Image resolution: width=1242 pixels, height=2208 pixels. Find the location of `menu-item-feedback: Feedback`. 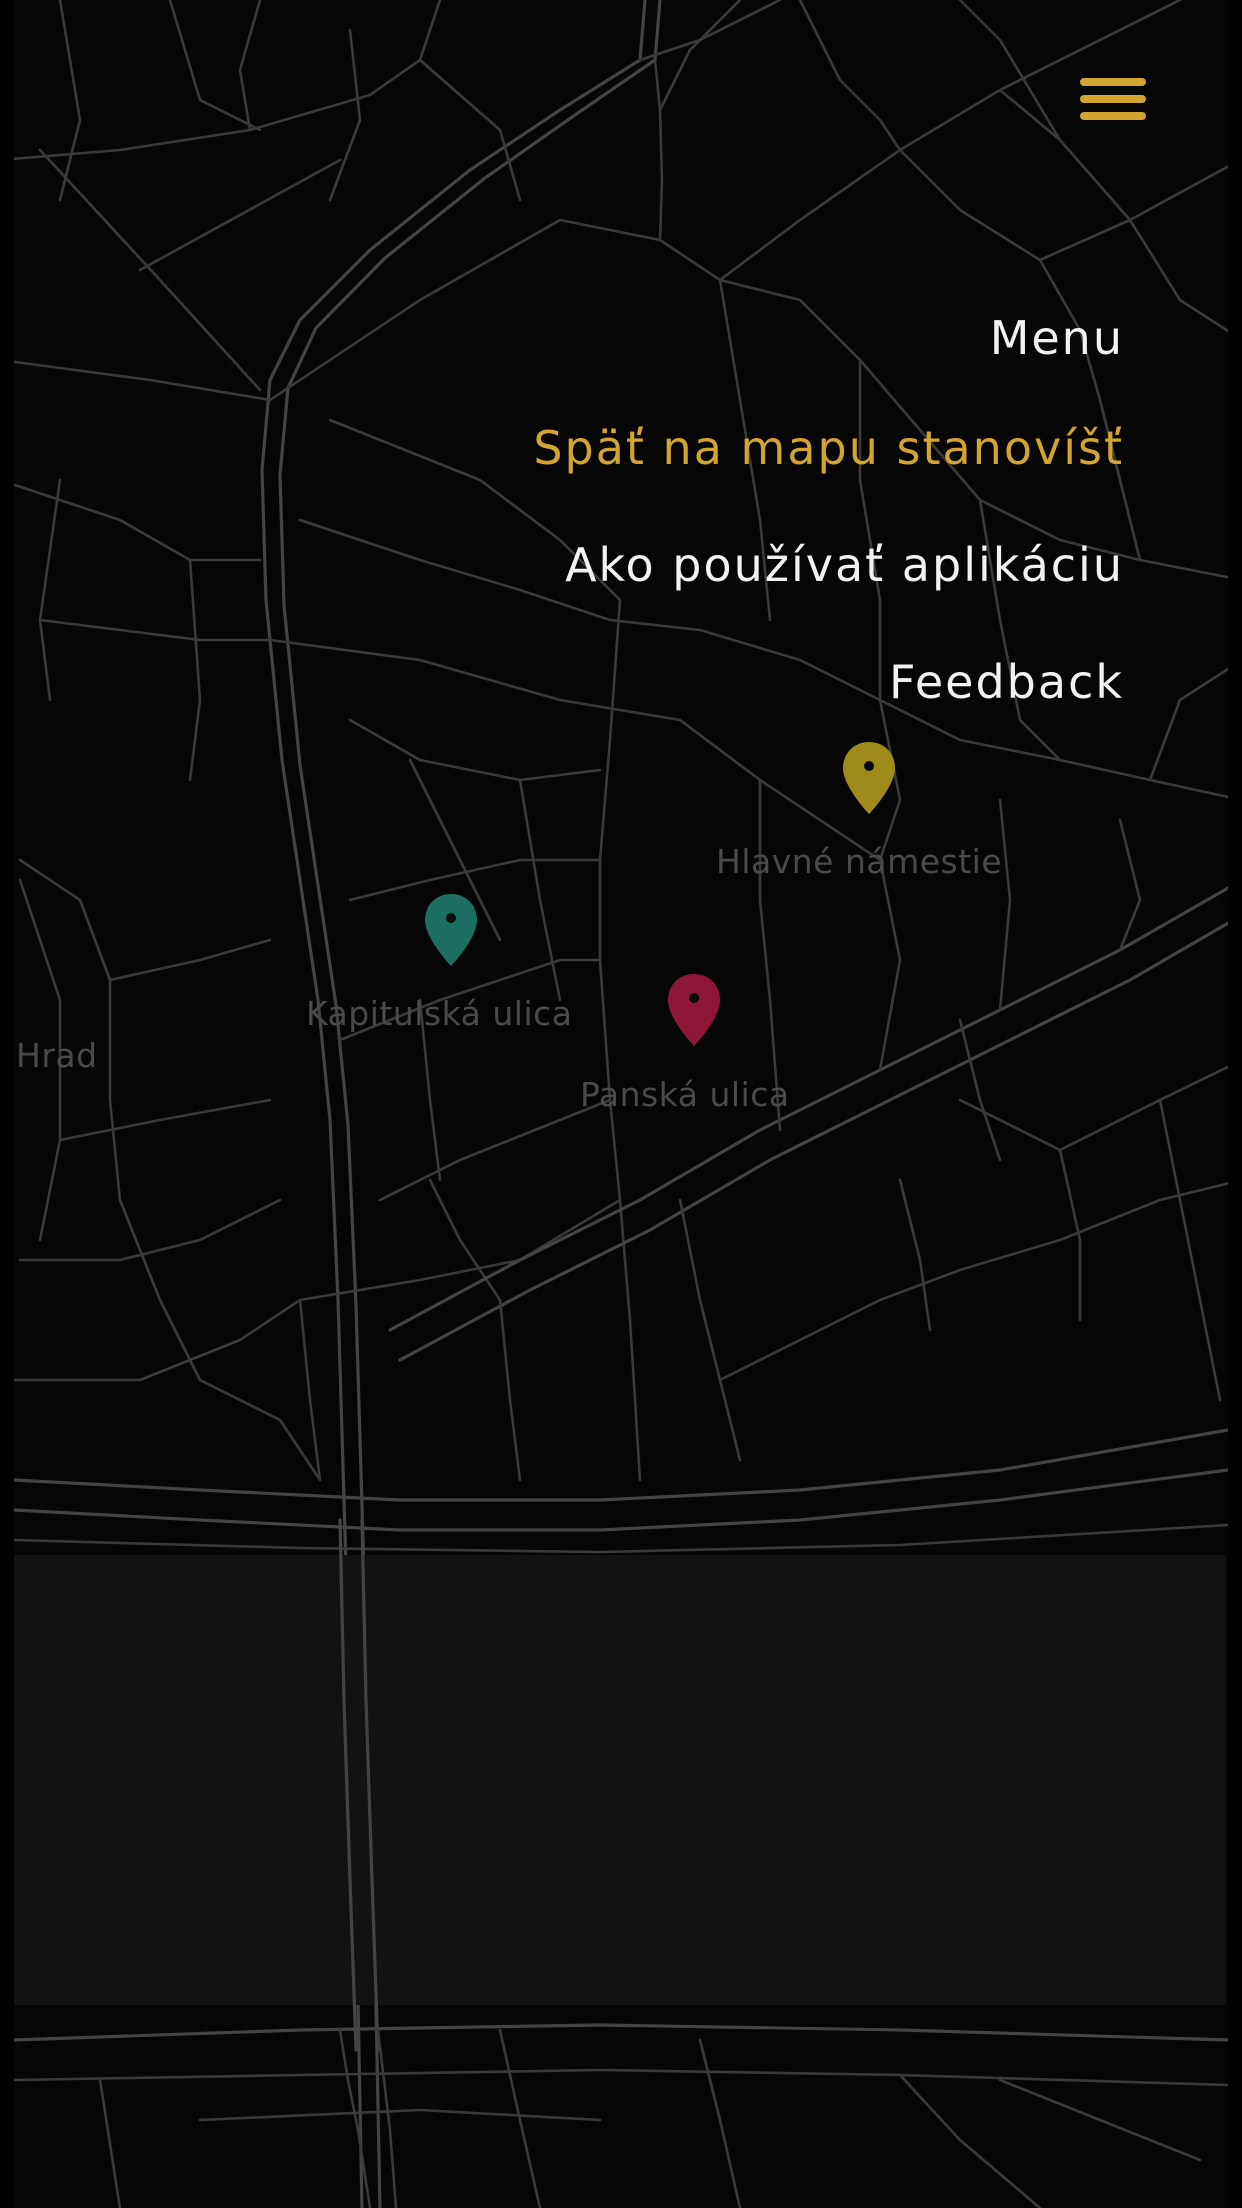

menu-item-feedback: Feedback is located at coordinates (828, 682).